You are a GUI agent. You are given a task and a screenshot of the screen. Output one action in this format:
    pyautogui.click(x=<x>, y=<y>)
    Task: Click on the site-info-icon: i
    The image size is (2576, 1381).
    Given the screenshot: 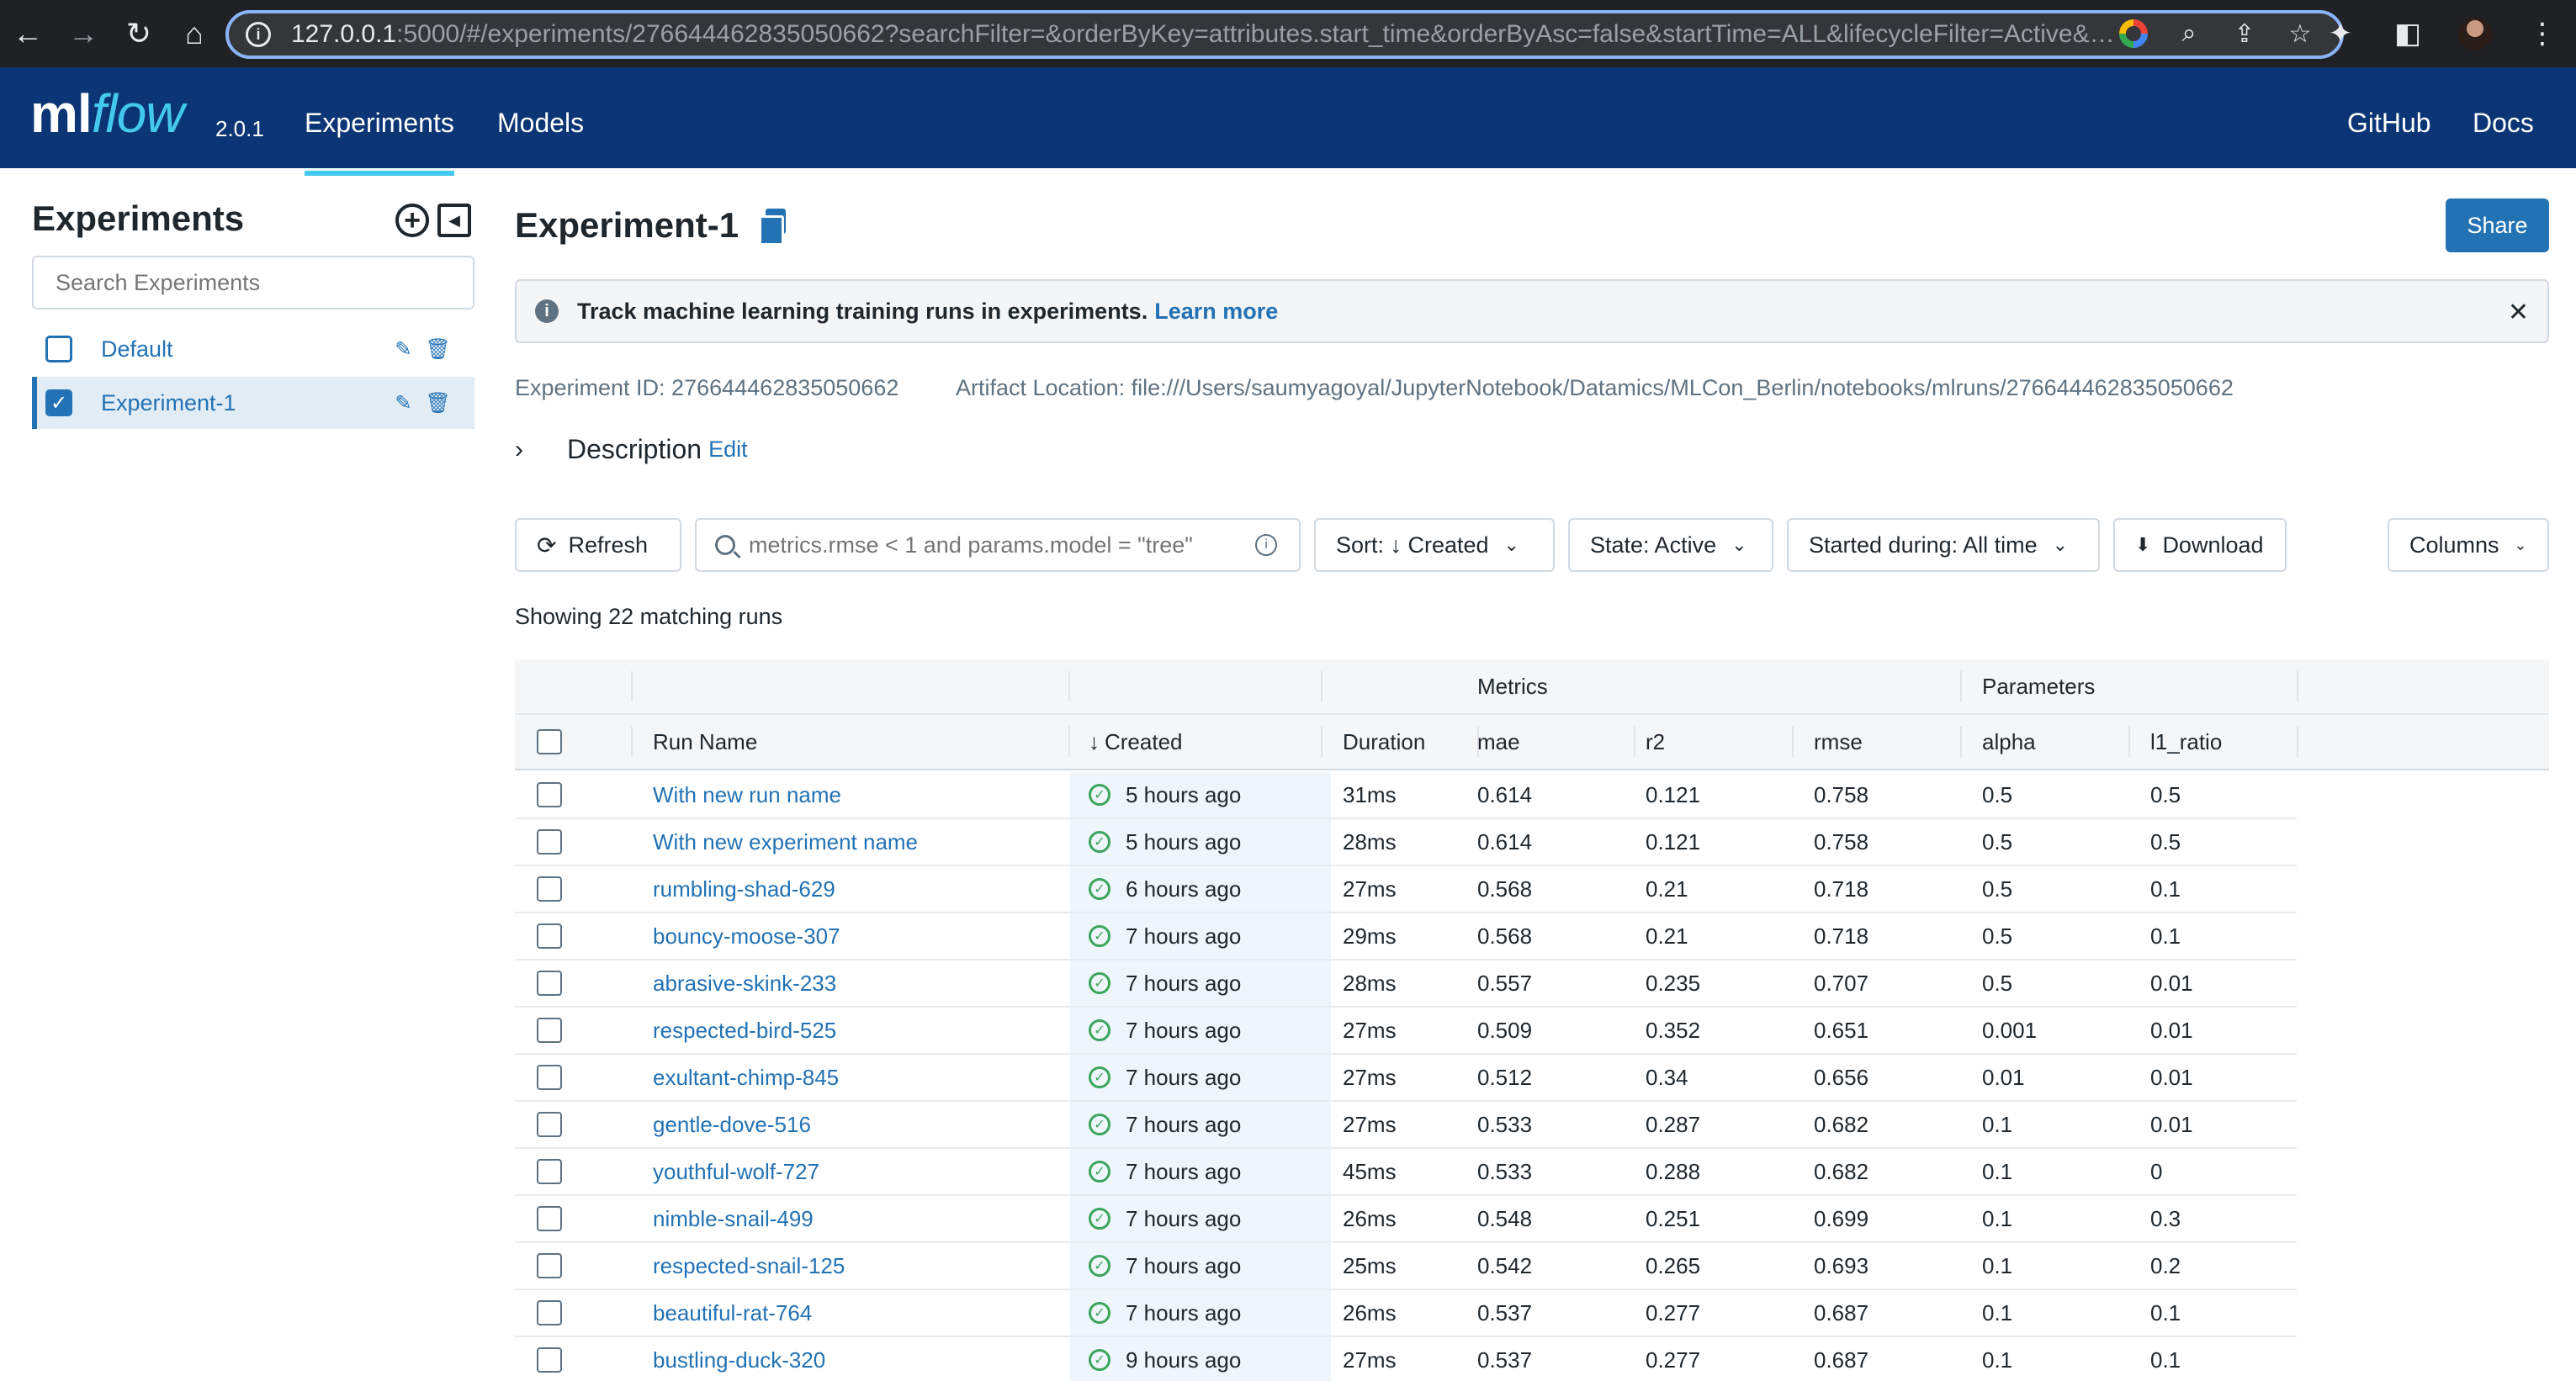 What is the action you would take?
    pyautogui.click(x=258, y=35)
    